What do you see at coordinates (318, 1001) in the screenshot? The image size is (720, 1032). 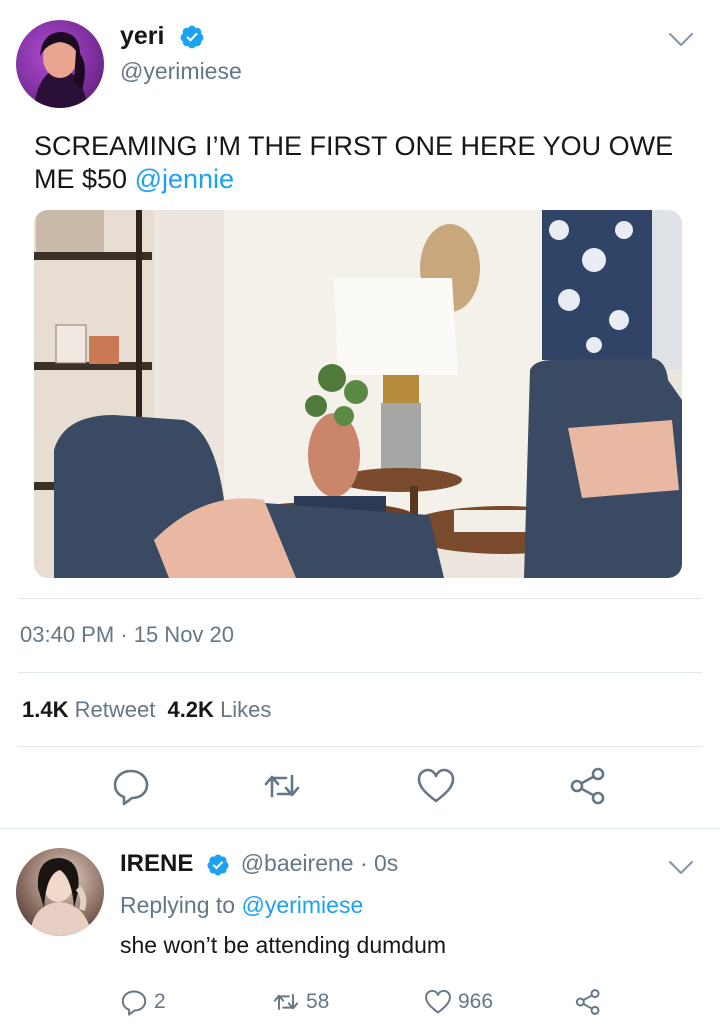 I see `retweet-count: 58` at bounding box center [318, 1001].